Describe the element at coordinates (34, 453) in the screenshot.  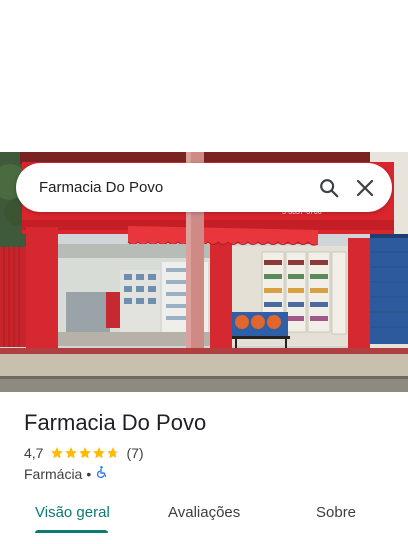
I see `rating-value: 4,7` at that location.